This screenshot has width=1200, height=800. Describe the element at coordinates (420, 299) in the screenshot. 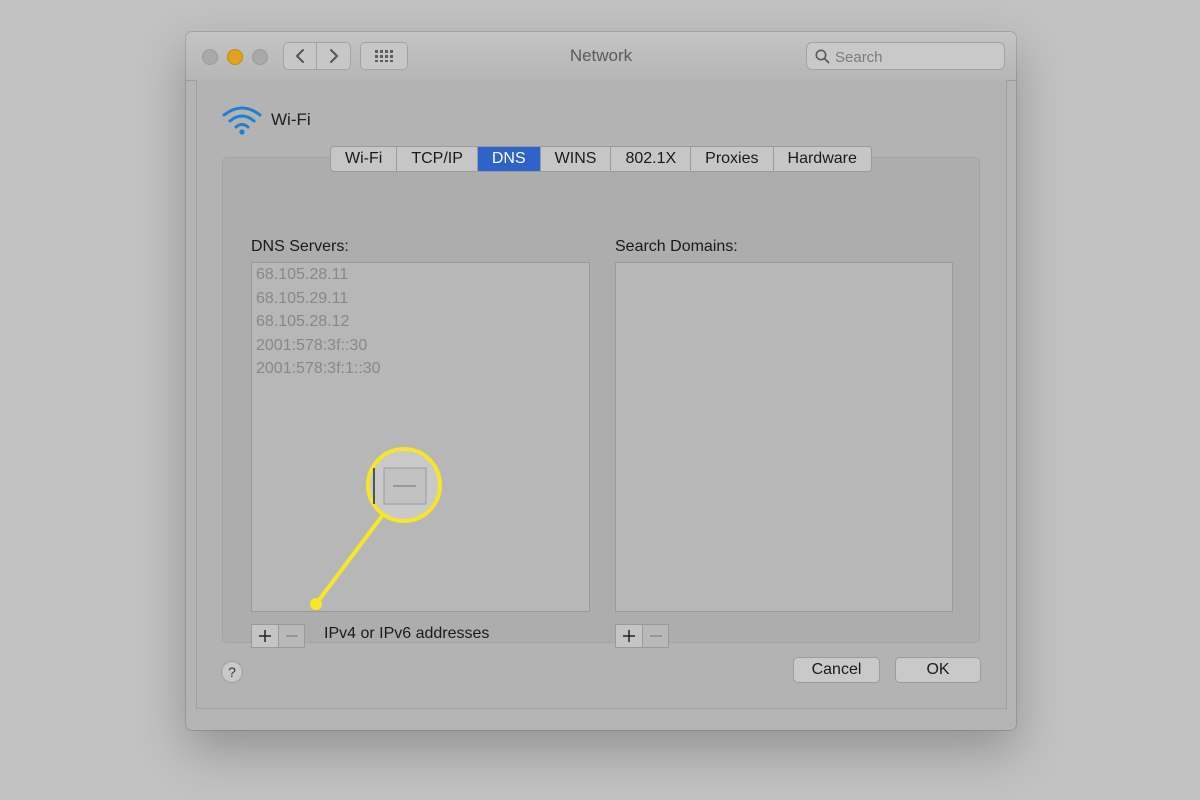

I see `list-item: 68.105.29.11` at that location.